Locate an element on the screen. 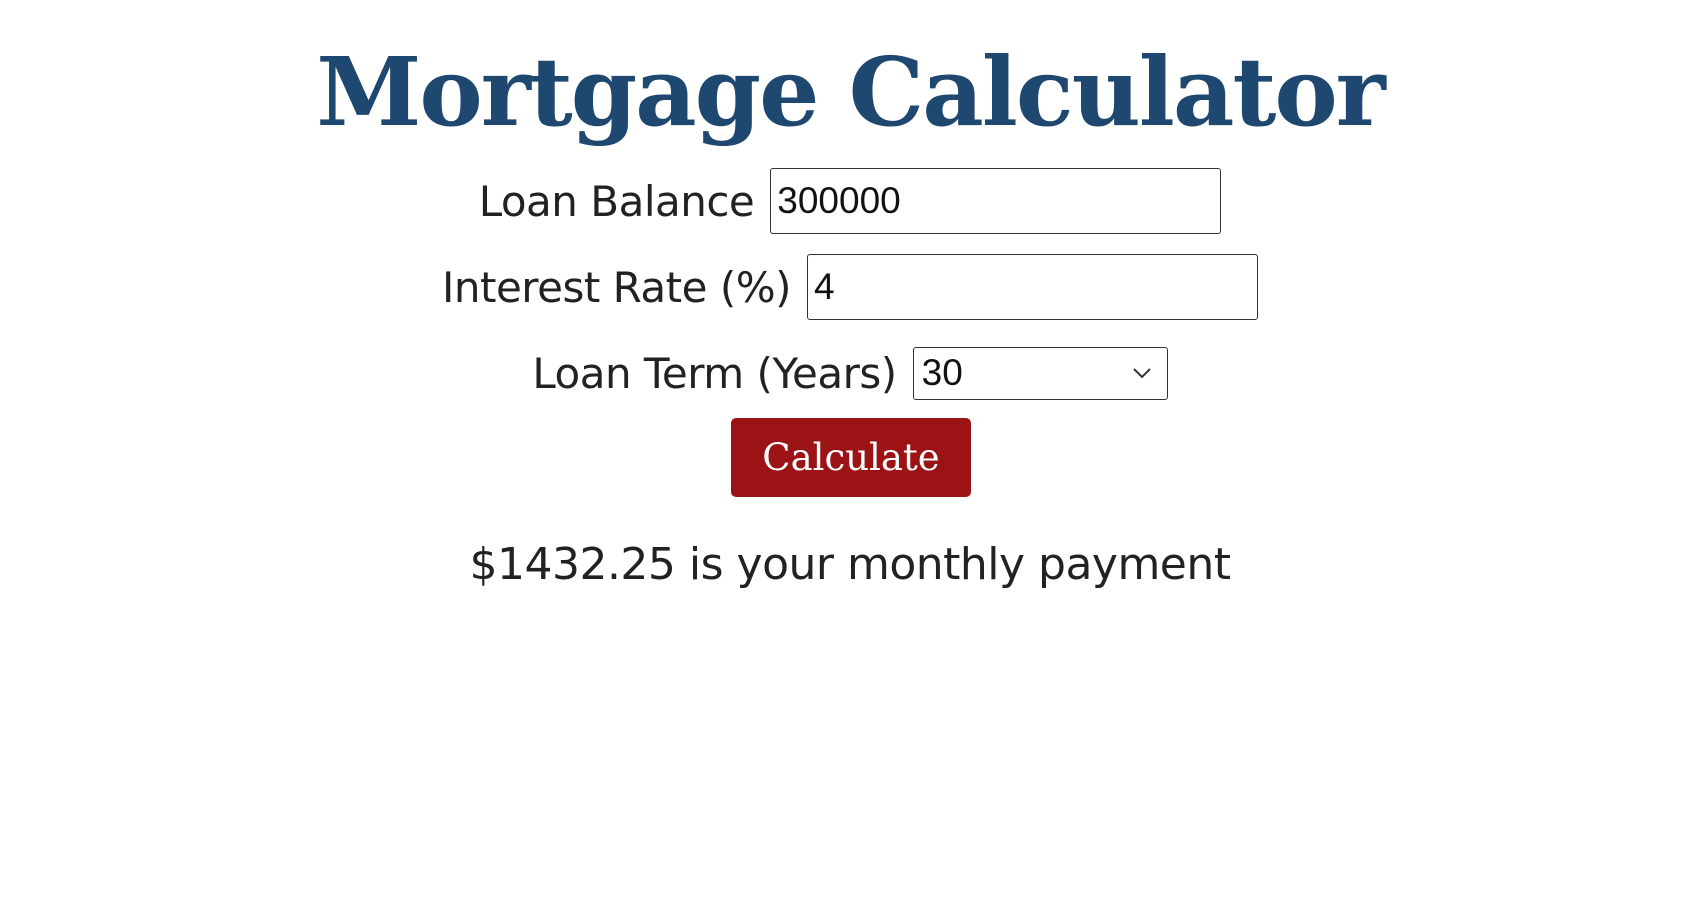  loan-term-row: Loan Term (Years) 30 is located at coordinates (850, 373).